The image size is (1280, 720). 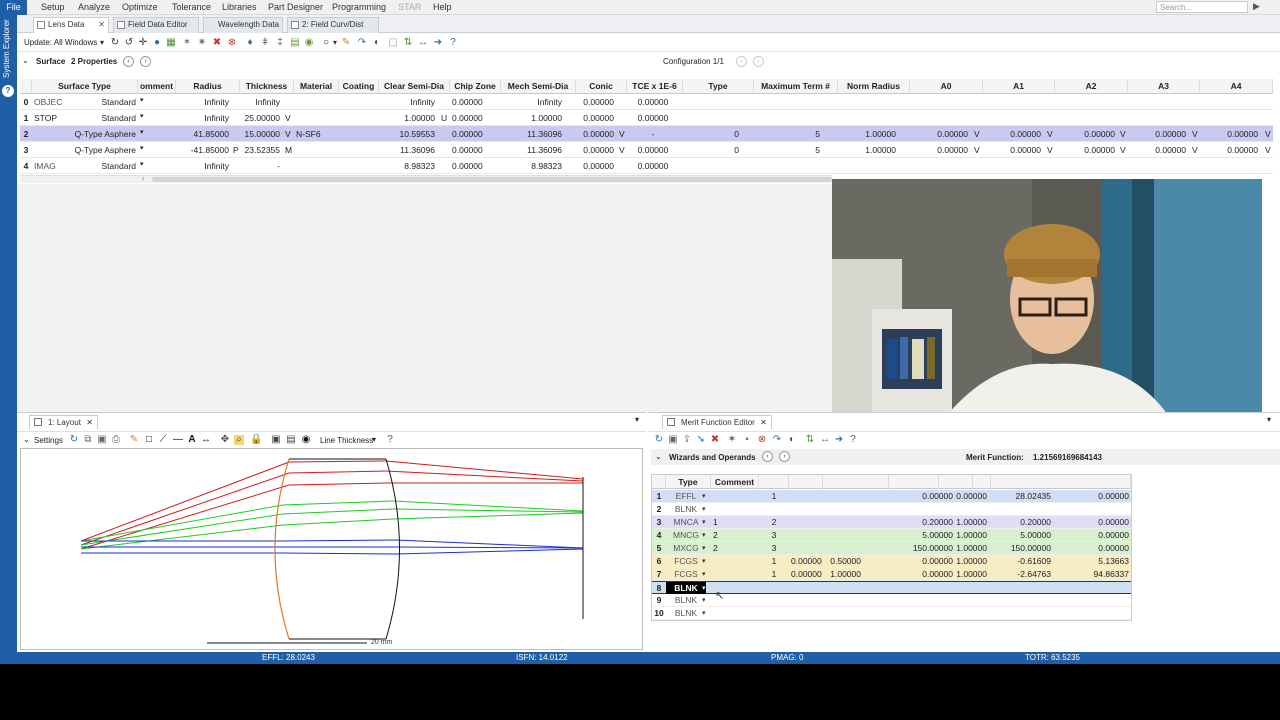 I want to click on lens-cell-clear: 11.36096, so click(x=408, y=150).